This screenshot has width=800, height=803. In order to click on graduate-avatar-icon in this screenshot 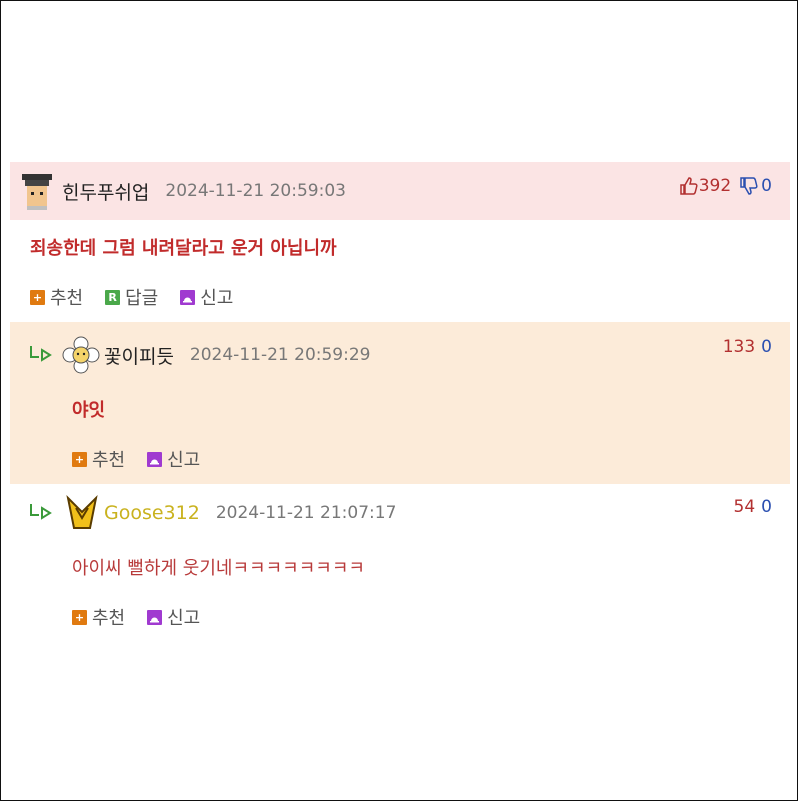, I will do `click(37, 191)`.